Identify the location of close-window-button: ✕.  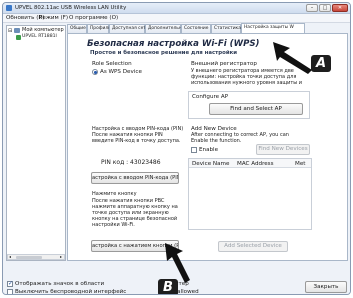
(340, 8).